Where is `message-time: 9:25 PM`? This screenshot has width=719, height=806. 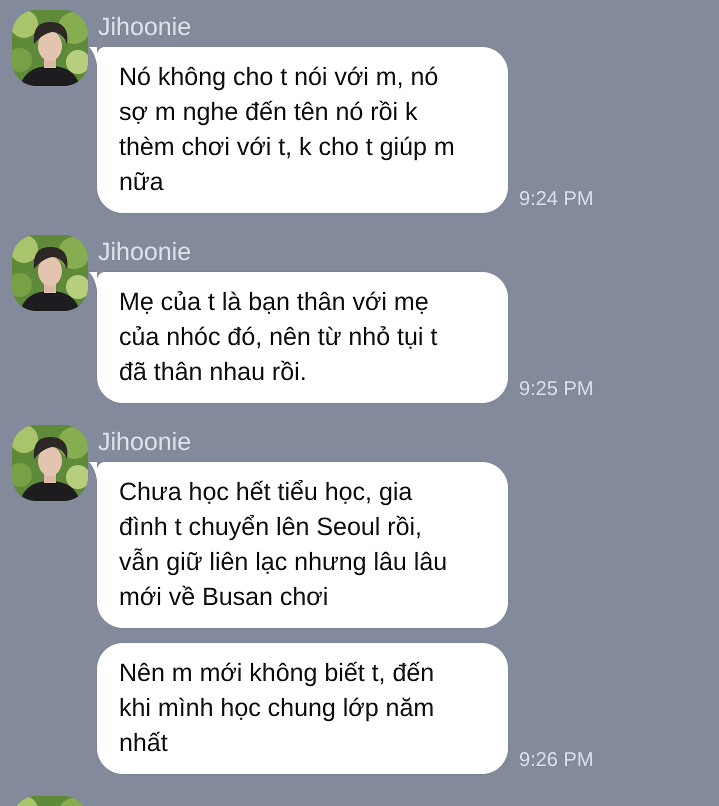
message-time: 9:25 PM is located at coordinates (556, 389).